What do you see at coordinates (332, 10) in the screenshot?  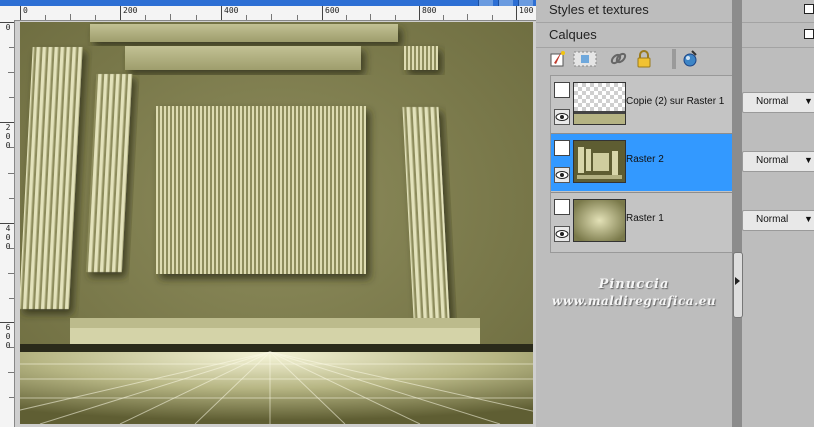 I see `ruler-label-600: 600` at bounding box center [332, 10].